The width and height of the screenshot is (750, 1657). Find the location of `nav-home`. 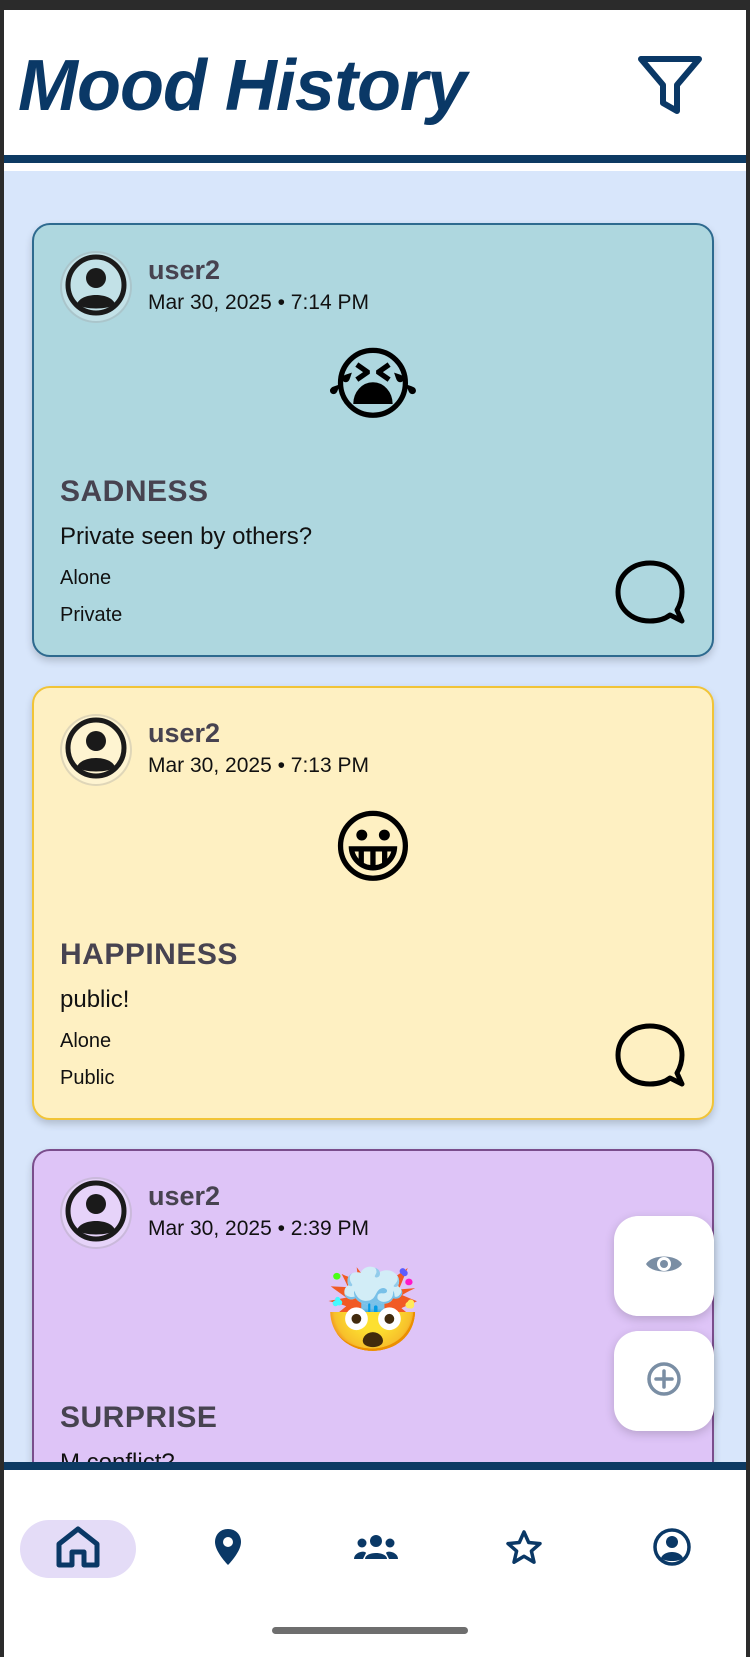

nav-home is located at coordinates (78, 1549).